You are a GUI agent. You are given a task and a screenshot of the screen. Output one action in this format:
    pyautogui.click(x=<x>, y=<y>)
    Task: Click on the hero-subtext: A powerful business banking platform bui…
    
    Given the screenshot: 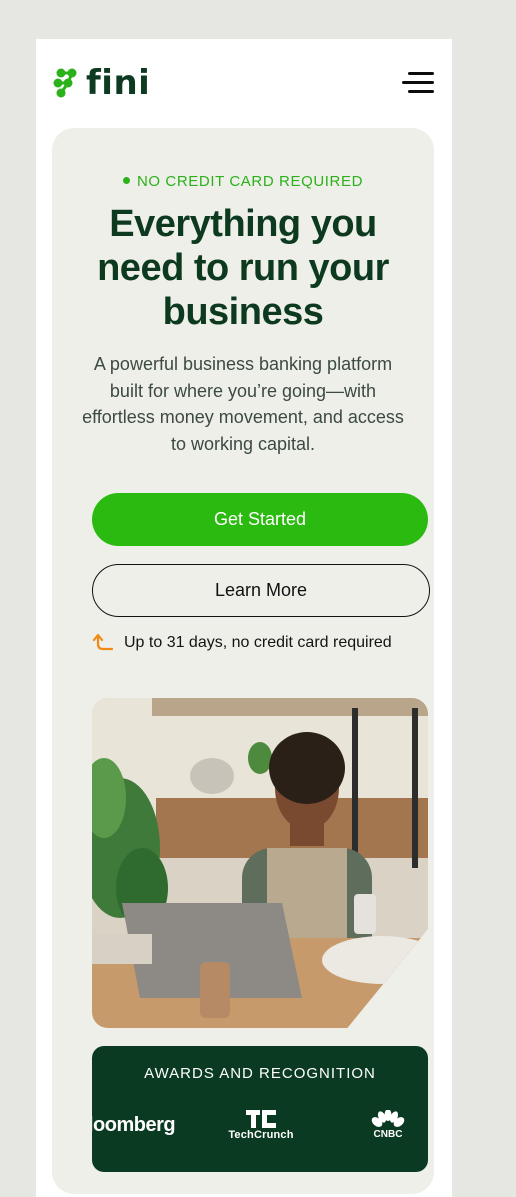 What is the action you would take?
    pyautogui.click(x=243, y=404)
    